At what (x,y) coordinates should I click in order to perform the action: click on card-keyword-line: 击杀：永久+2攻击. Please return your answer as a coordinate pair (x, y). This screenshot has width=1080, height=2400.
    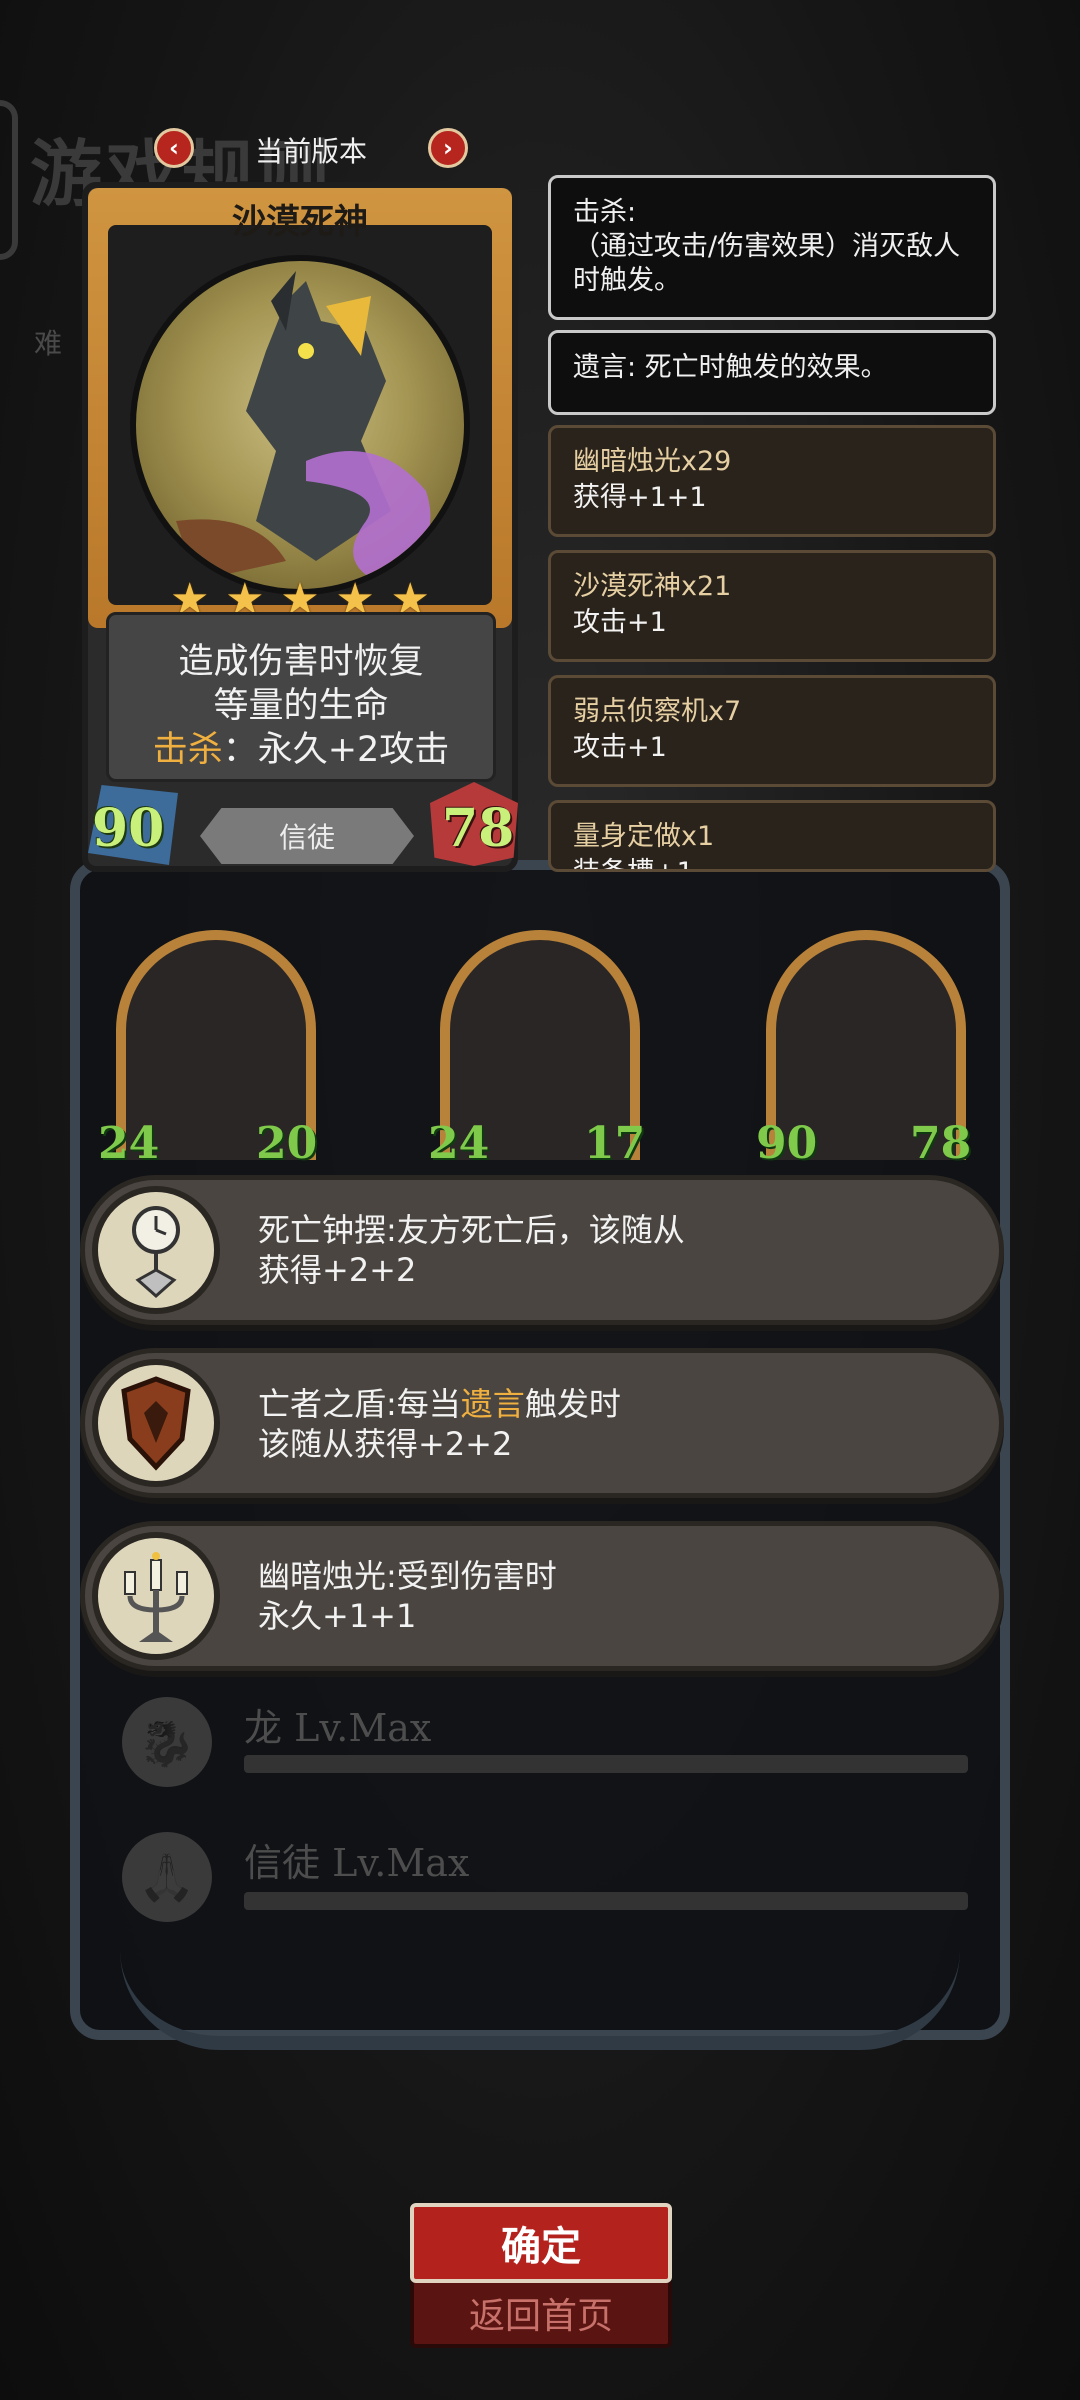
    Looking at the image, I should click on (301, 750).